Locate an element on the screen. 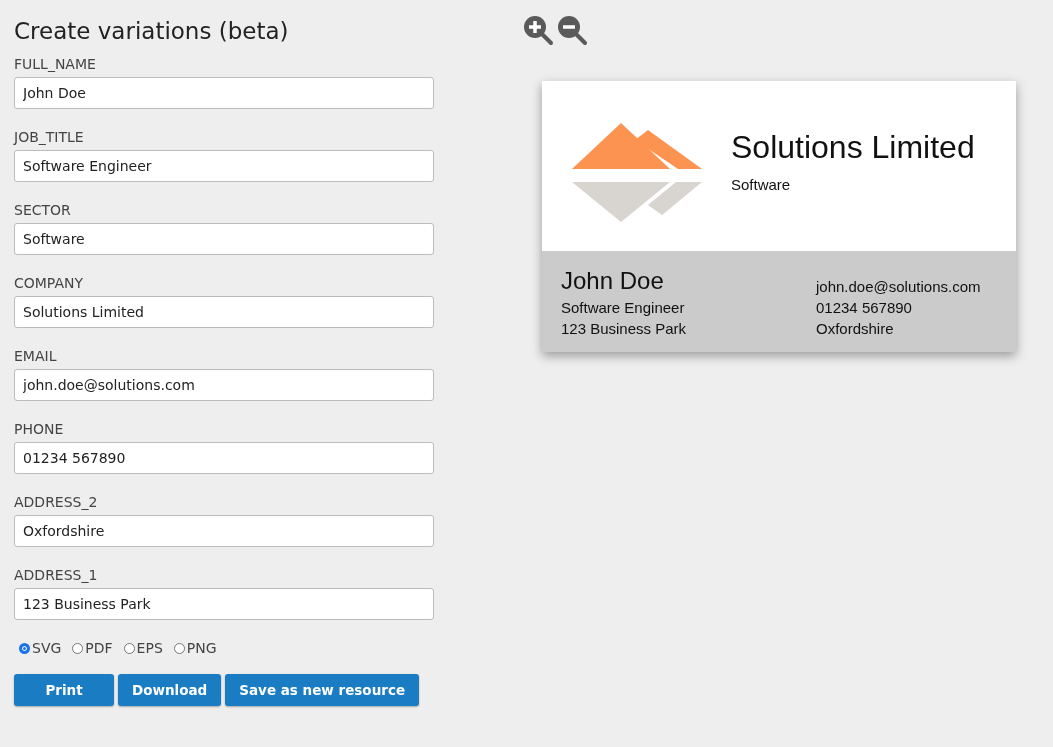  input-field: 01234 567890 is located at coordinates (224, 458).